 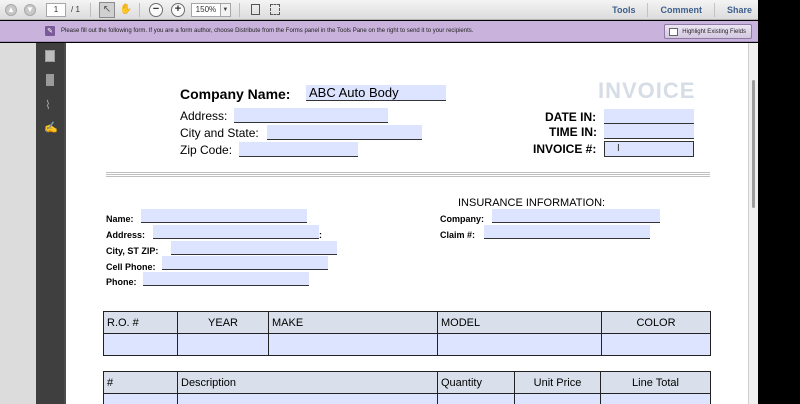 What do you see at coordinates (224, 216) in the screenshot?
I see `customer-name-field` at bounding box center [224, 216].